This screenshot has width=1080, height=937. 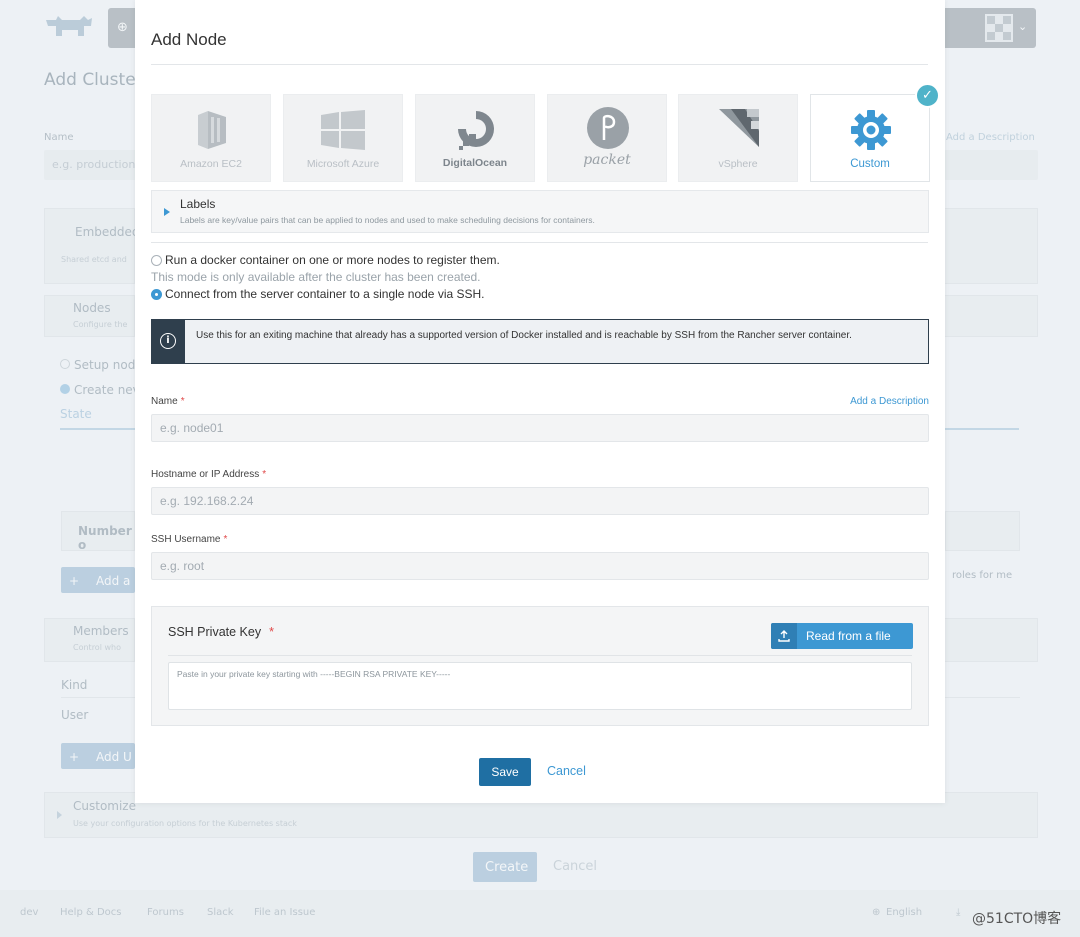 What do you see at coordinates (566, 771) in the screenshot?
I see `cancel-link: Cancel` at bounding box center [566, 771].